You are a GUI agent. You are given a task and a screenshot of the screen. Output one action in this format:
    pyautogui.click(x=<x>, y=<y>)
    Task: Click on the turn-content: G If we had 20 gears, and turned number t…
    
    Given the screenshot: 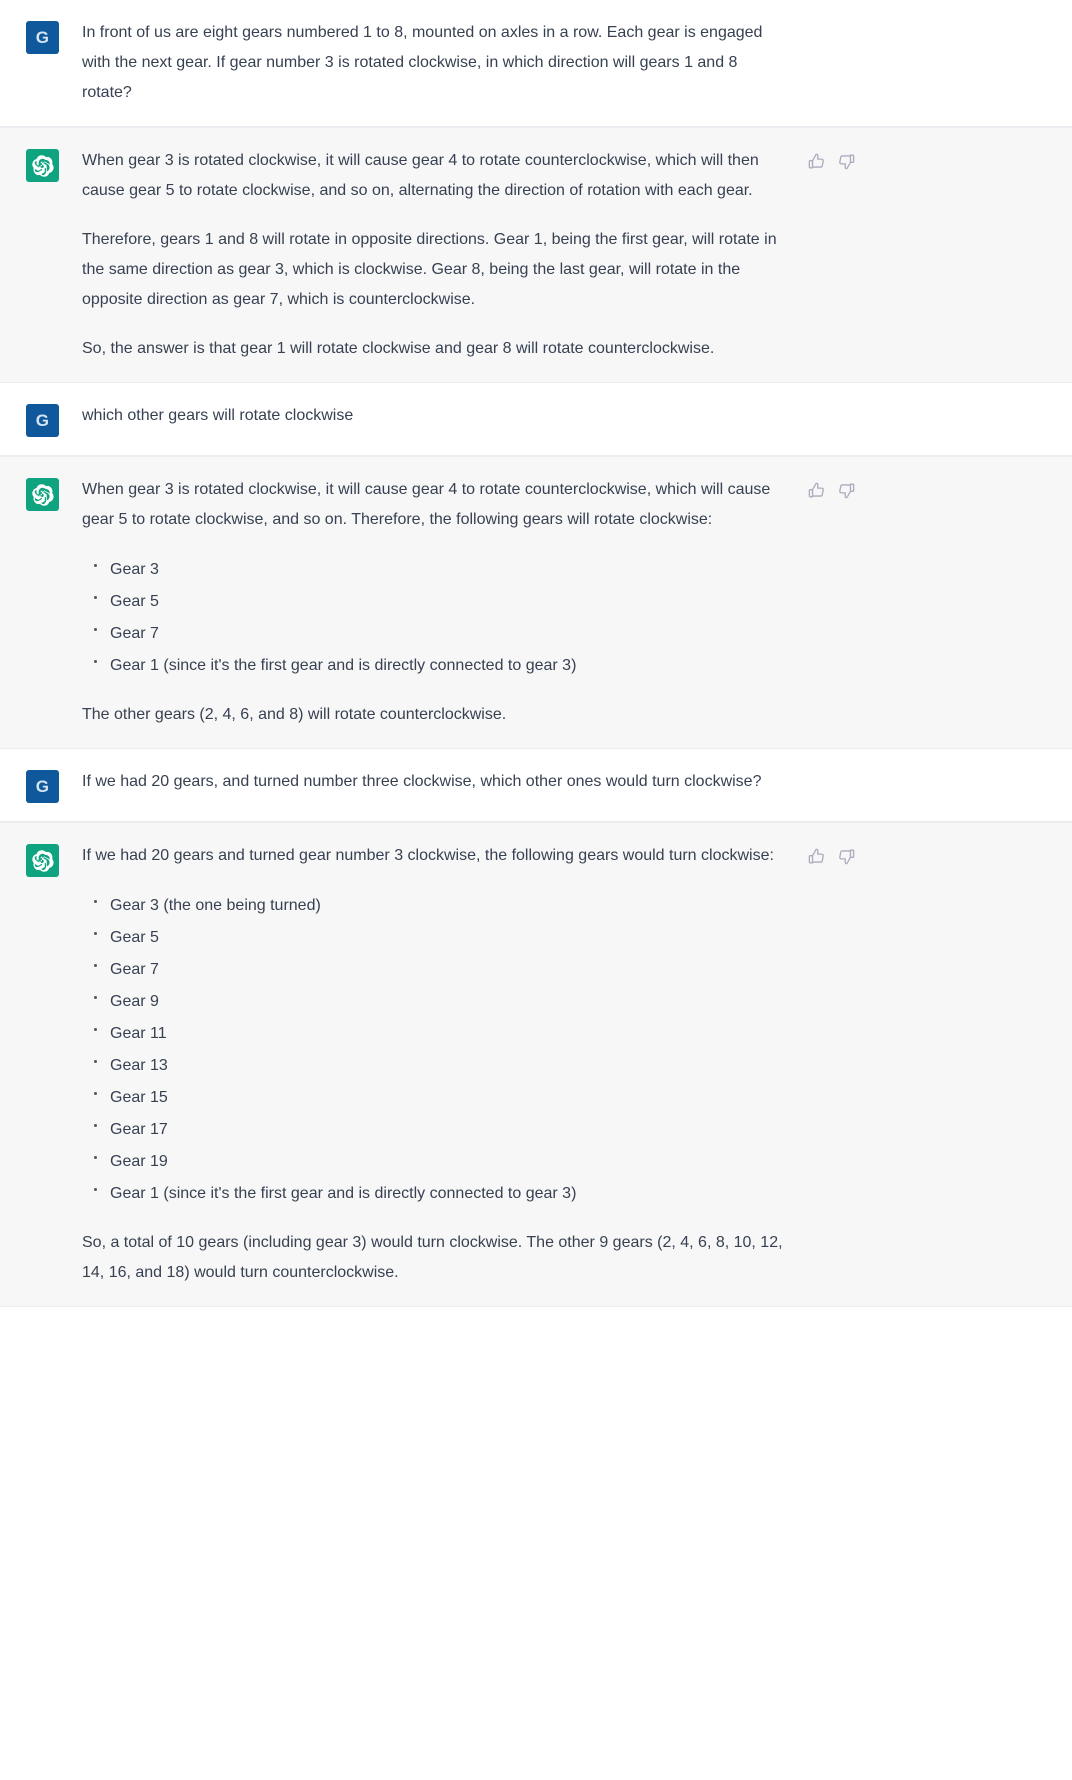 What is the action you would take?
    pyautogui.click(x=536, y=785)
    